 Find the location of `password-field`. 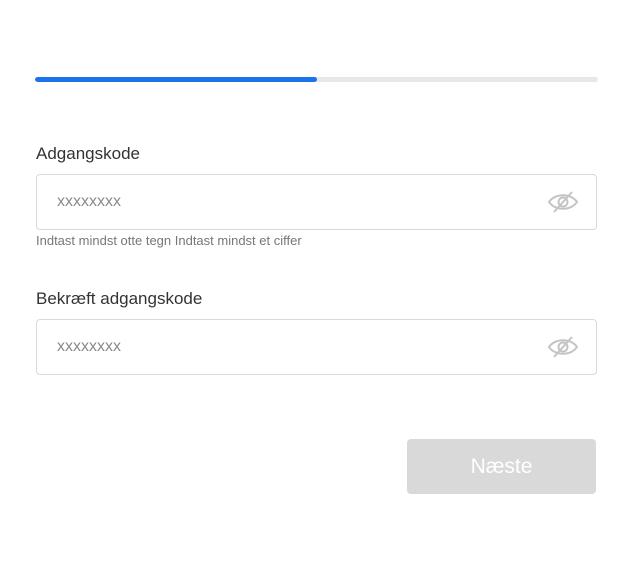

password-field is located at coordinates (316, 202).